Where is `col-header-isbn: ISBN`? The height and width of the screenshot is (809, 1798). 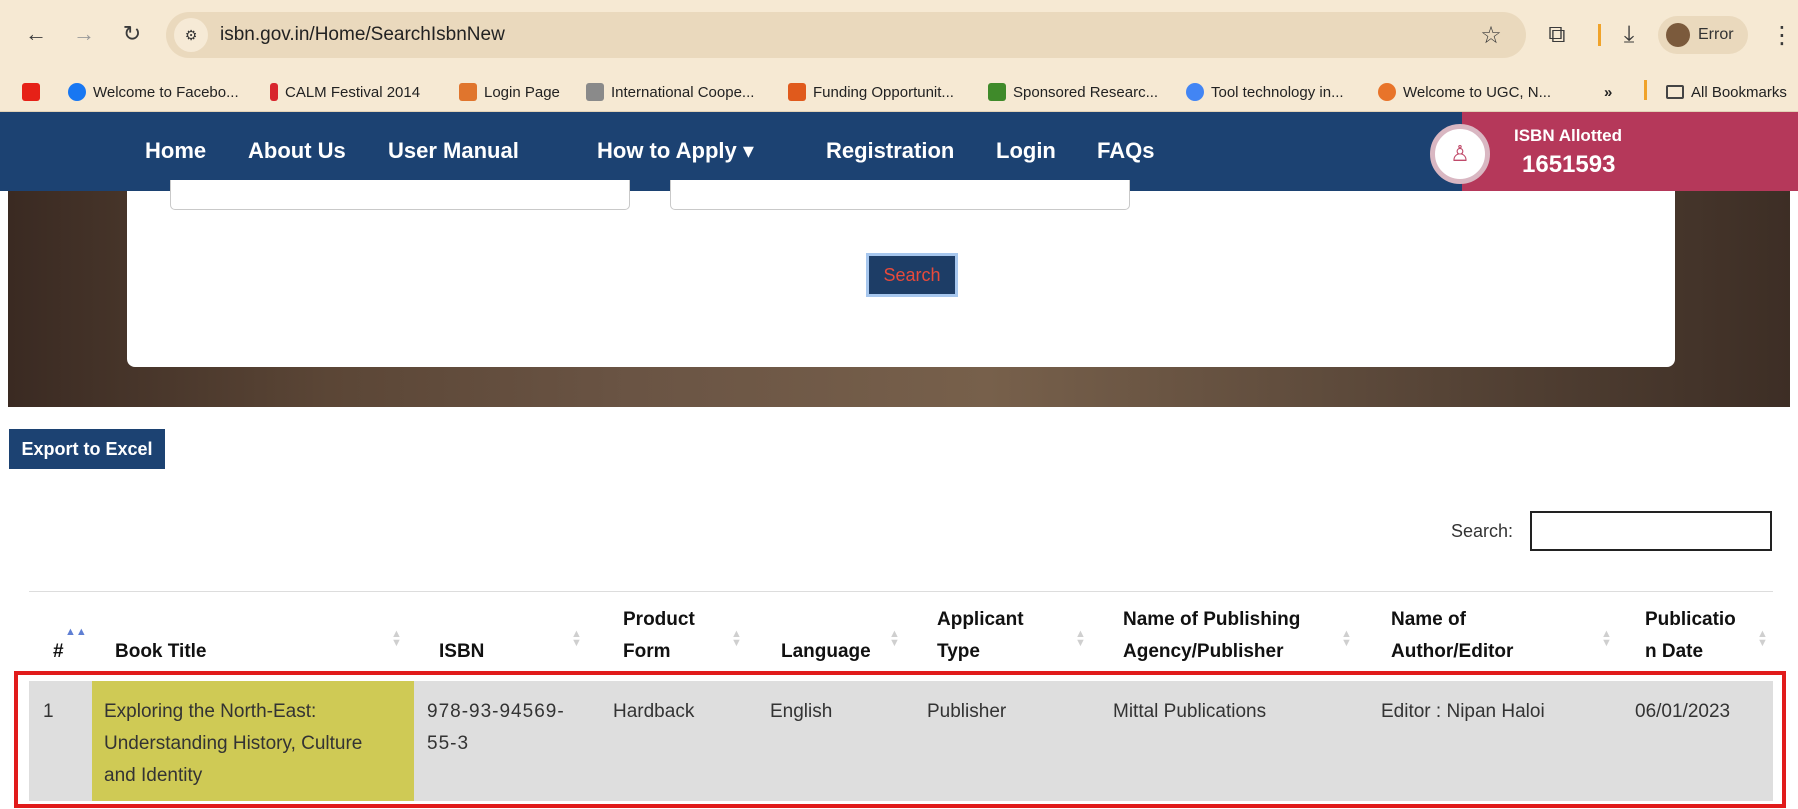 col-header-isbn: ISBN is located at coordinates (461, 652).